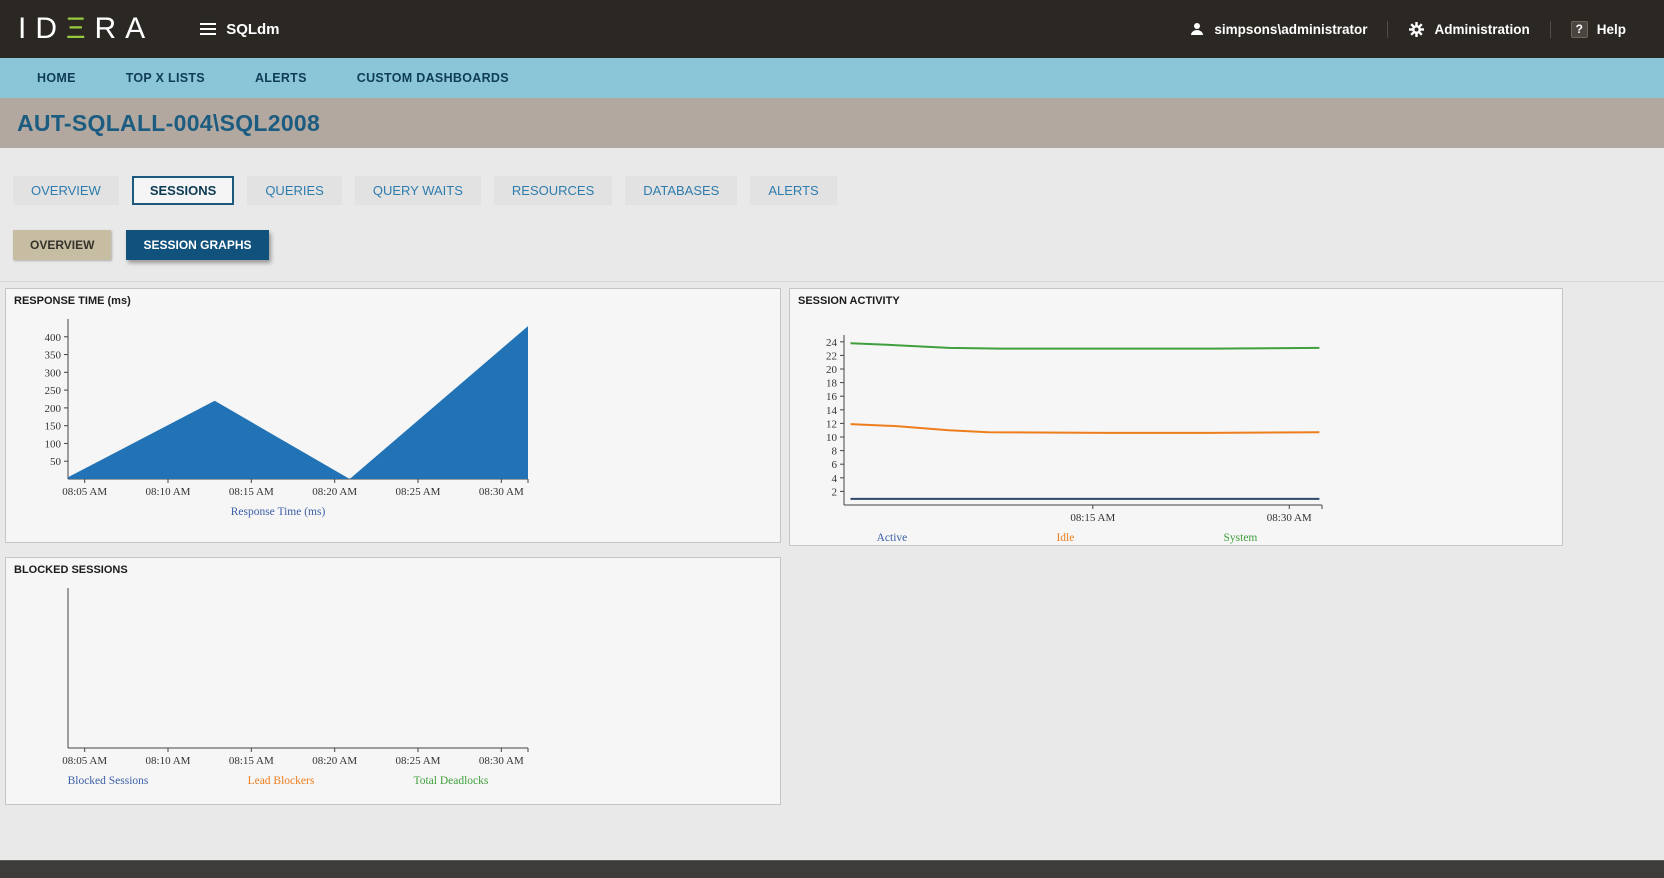 This screenshot has height=878, width=1664. Describe the element at coordinates (451, 781) in the screenshot. I see `legend-item: Total Deadlocks` at that location.